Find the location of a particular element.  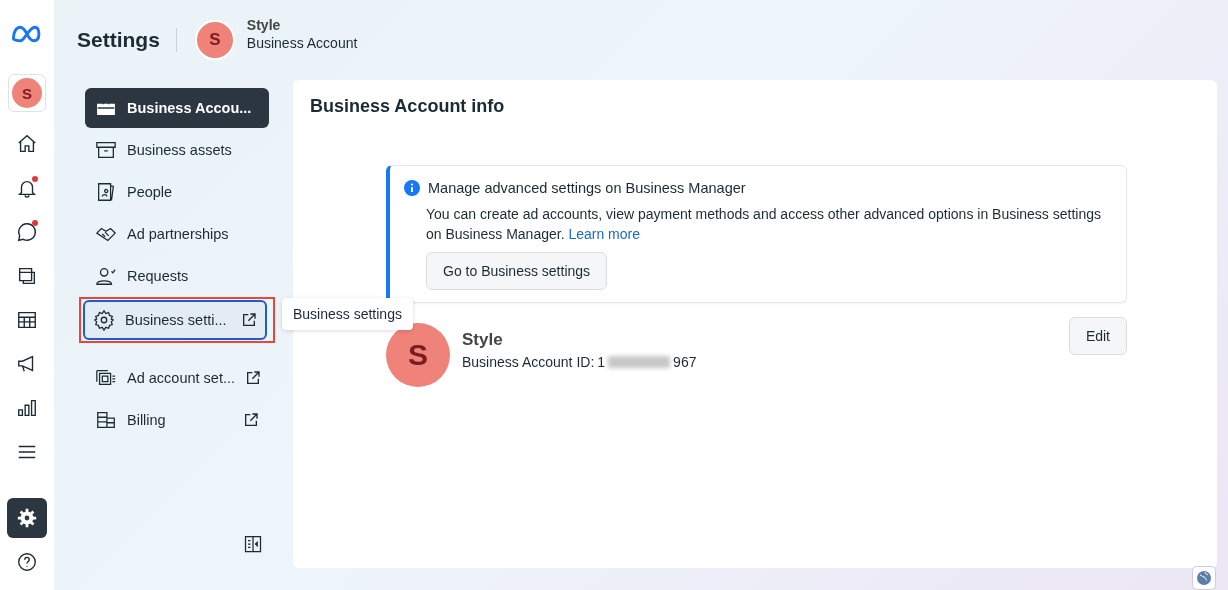

account-id-label: Business Account ID: is located at coordinates (528, 362).